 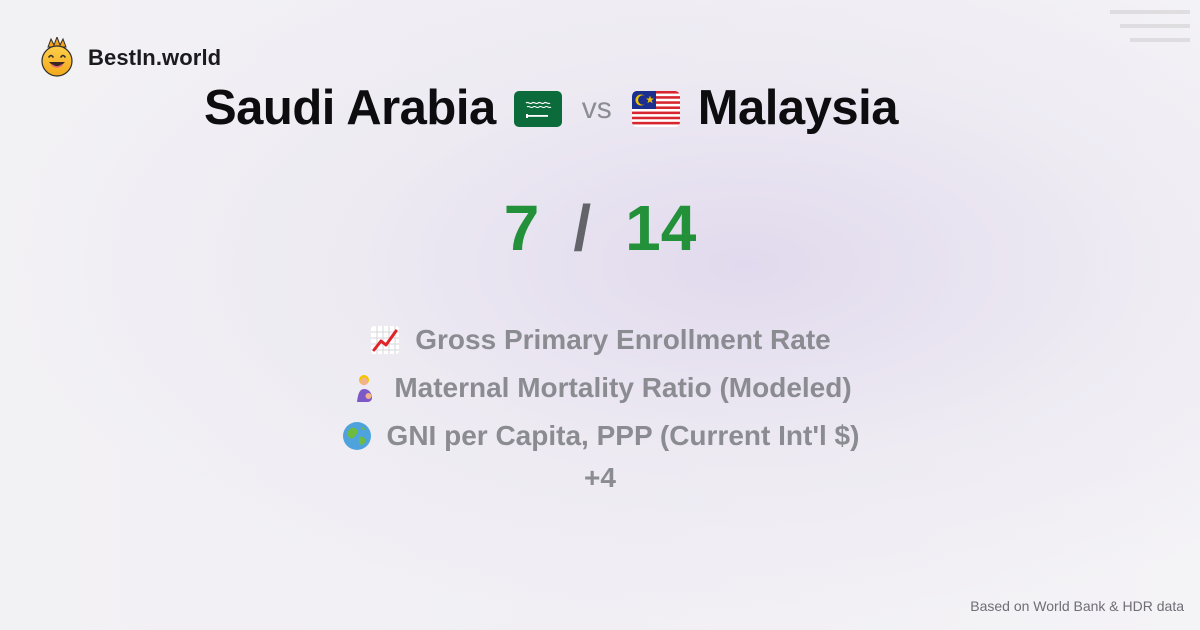 I want to click on metric-label: GNI per Capita, PPP (Current Int'l $), so click(x=623, y=435).